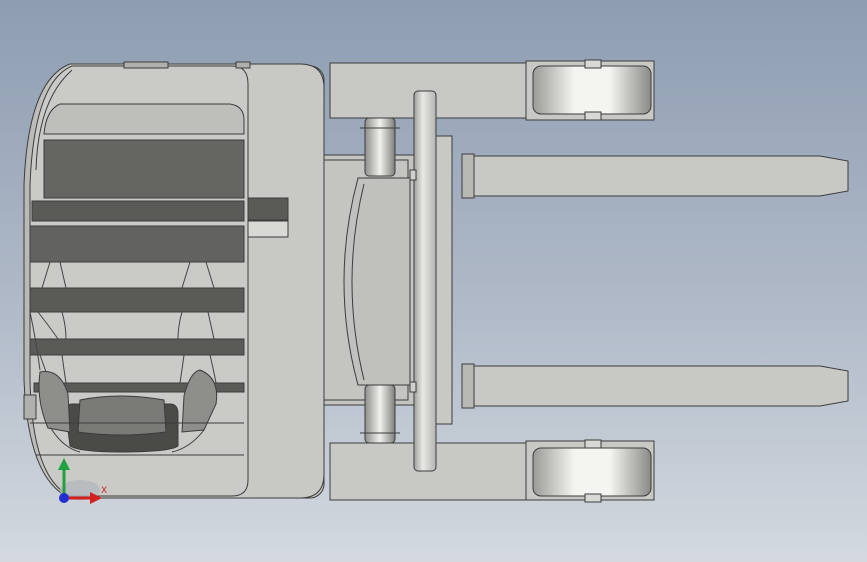 The image size is (867, 562). What do you see at coordinates (377, 281) in the screenshot?
I see `load-shield` at bounding box center [377, 281].